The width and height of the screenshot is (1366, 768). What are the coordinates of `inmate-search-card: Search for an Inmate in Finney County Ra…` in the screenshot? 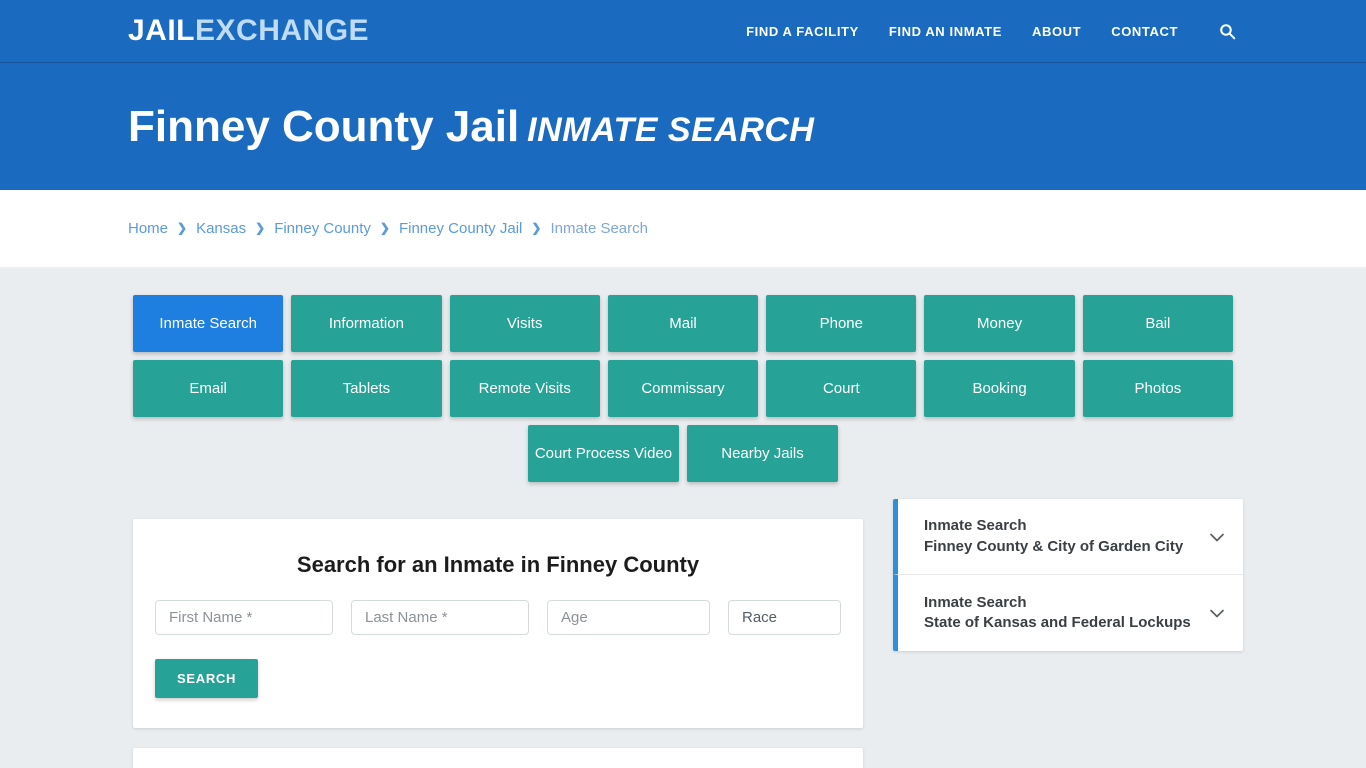 It's located at (498, 623).